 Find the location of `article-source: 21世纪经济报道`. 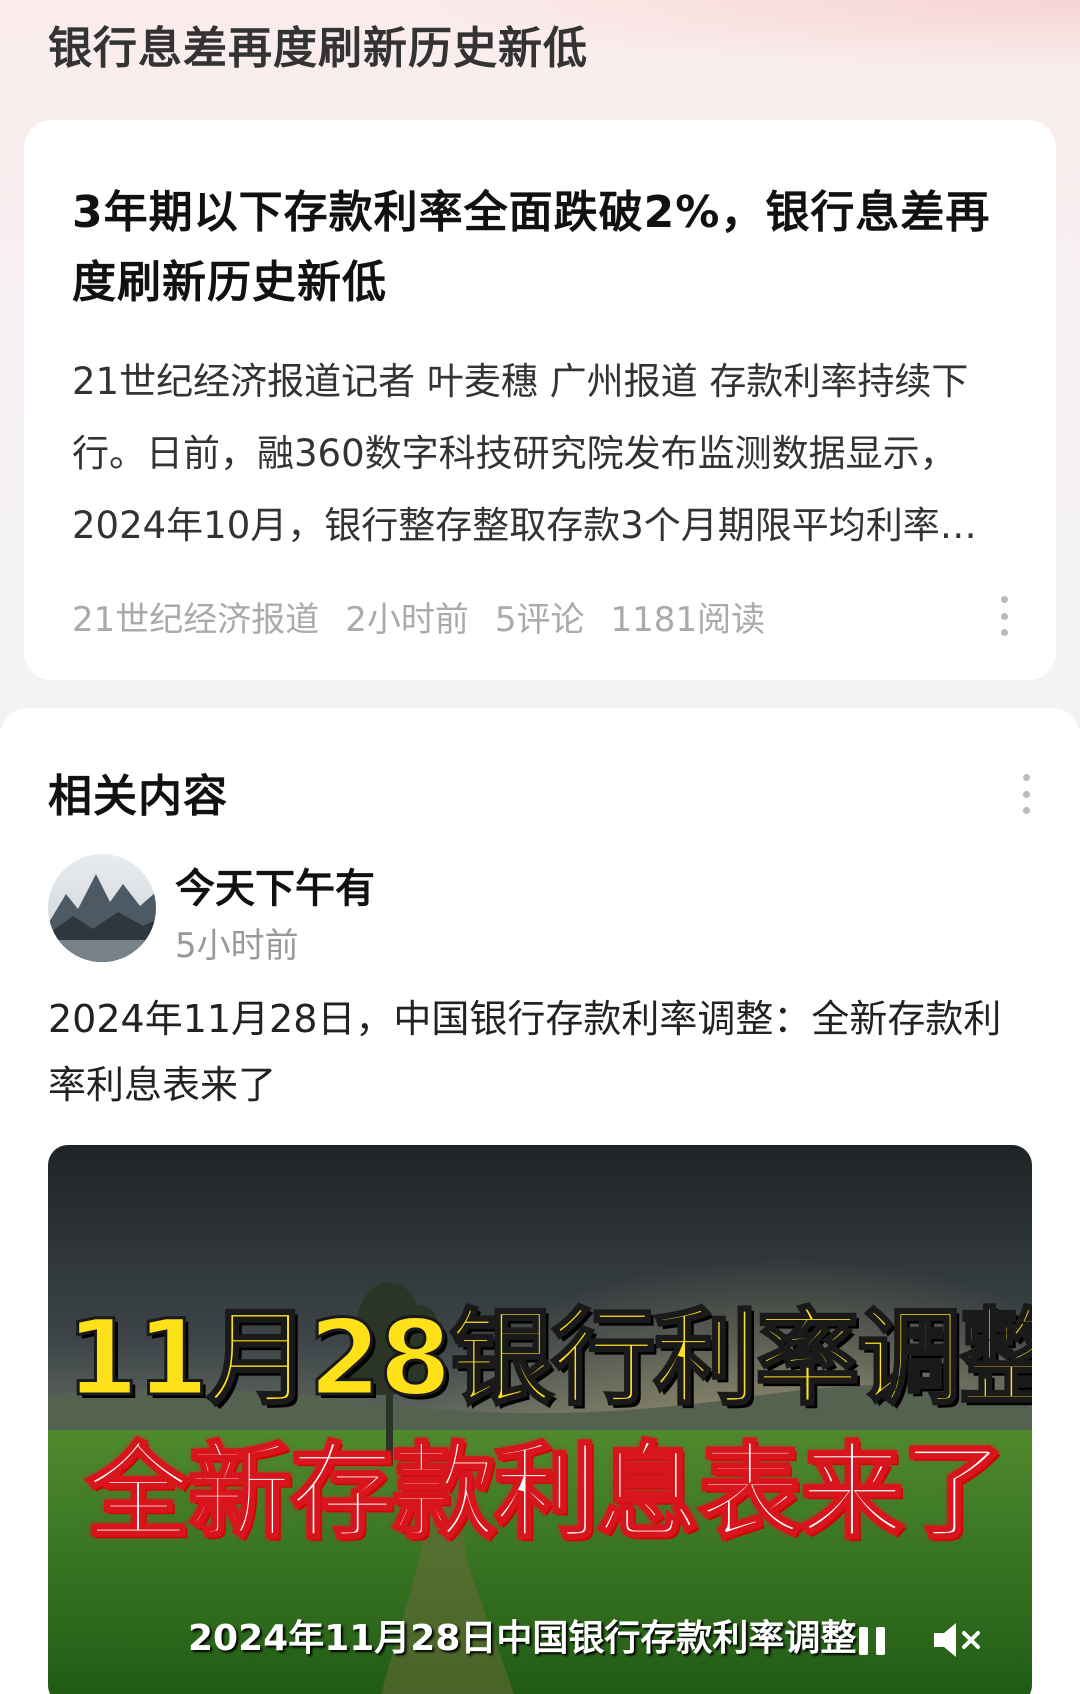

article-source: 21世纪经济报道 is located at coordinates (195, 616).